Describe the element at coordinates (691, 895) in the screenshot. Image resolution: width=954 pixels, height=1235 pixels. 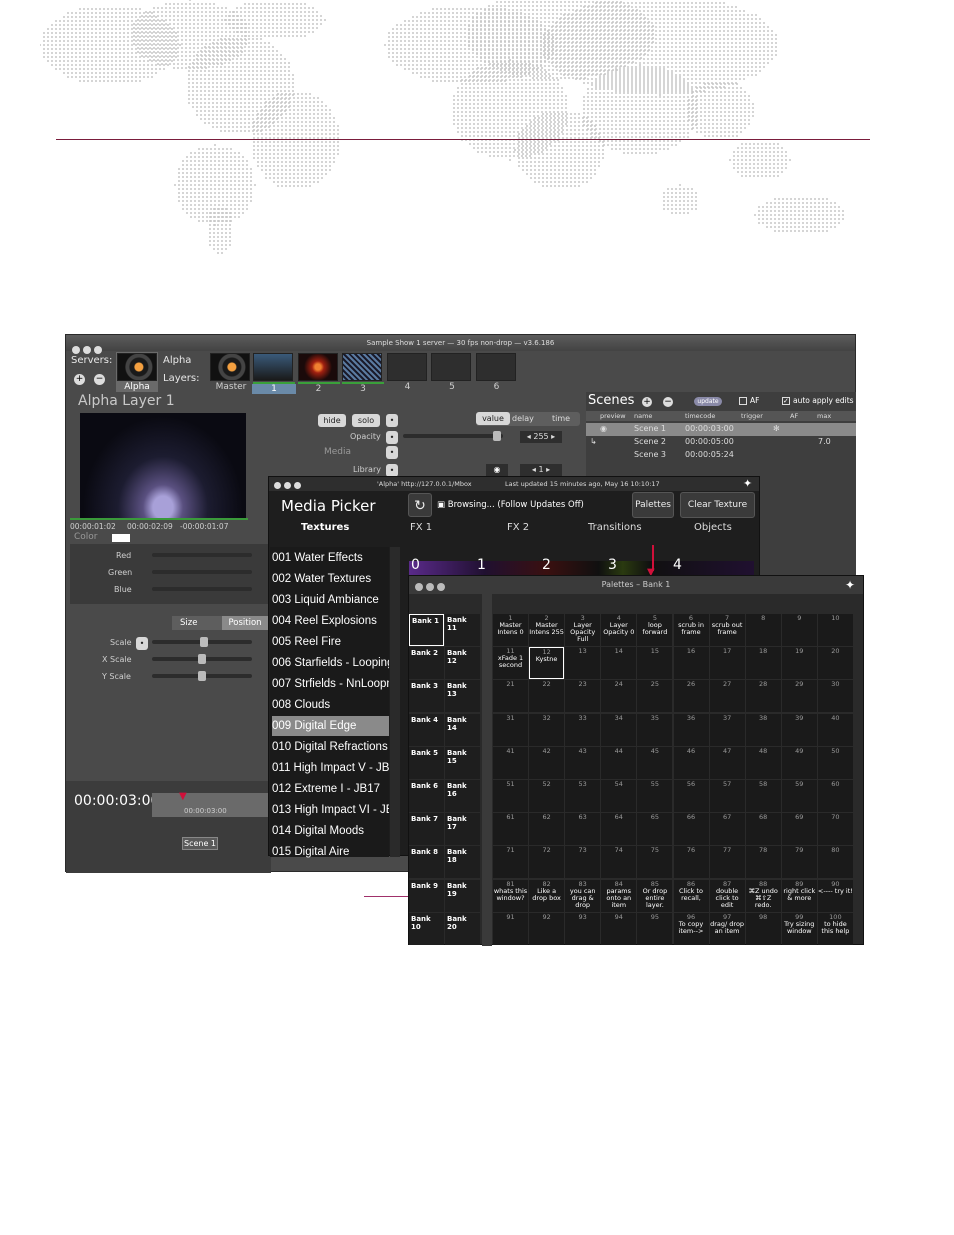
I see `palette-cell: 86 Click to recall,` at that location.